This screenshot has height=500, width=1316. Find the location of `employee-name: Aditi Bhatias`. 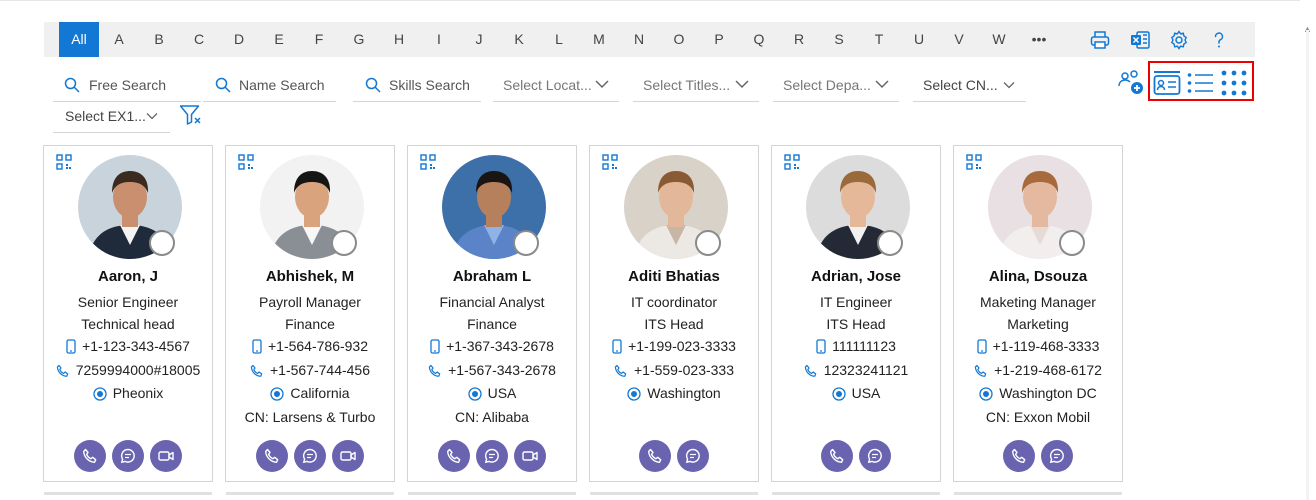

employee-name: Aditi Bhatias is located at coordinates (674, 276).